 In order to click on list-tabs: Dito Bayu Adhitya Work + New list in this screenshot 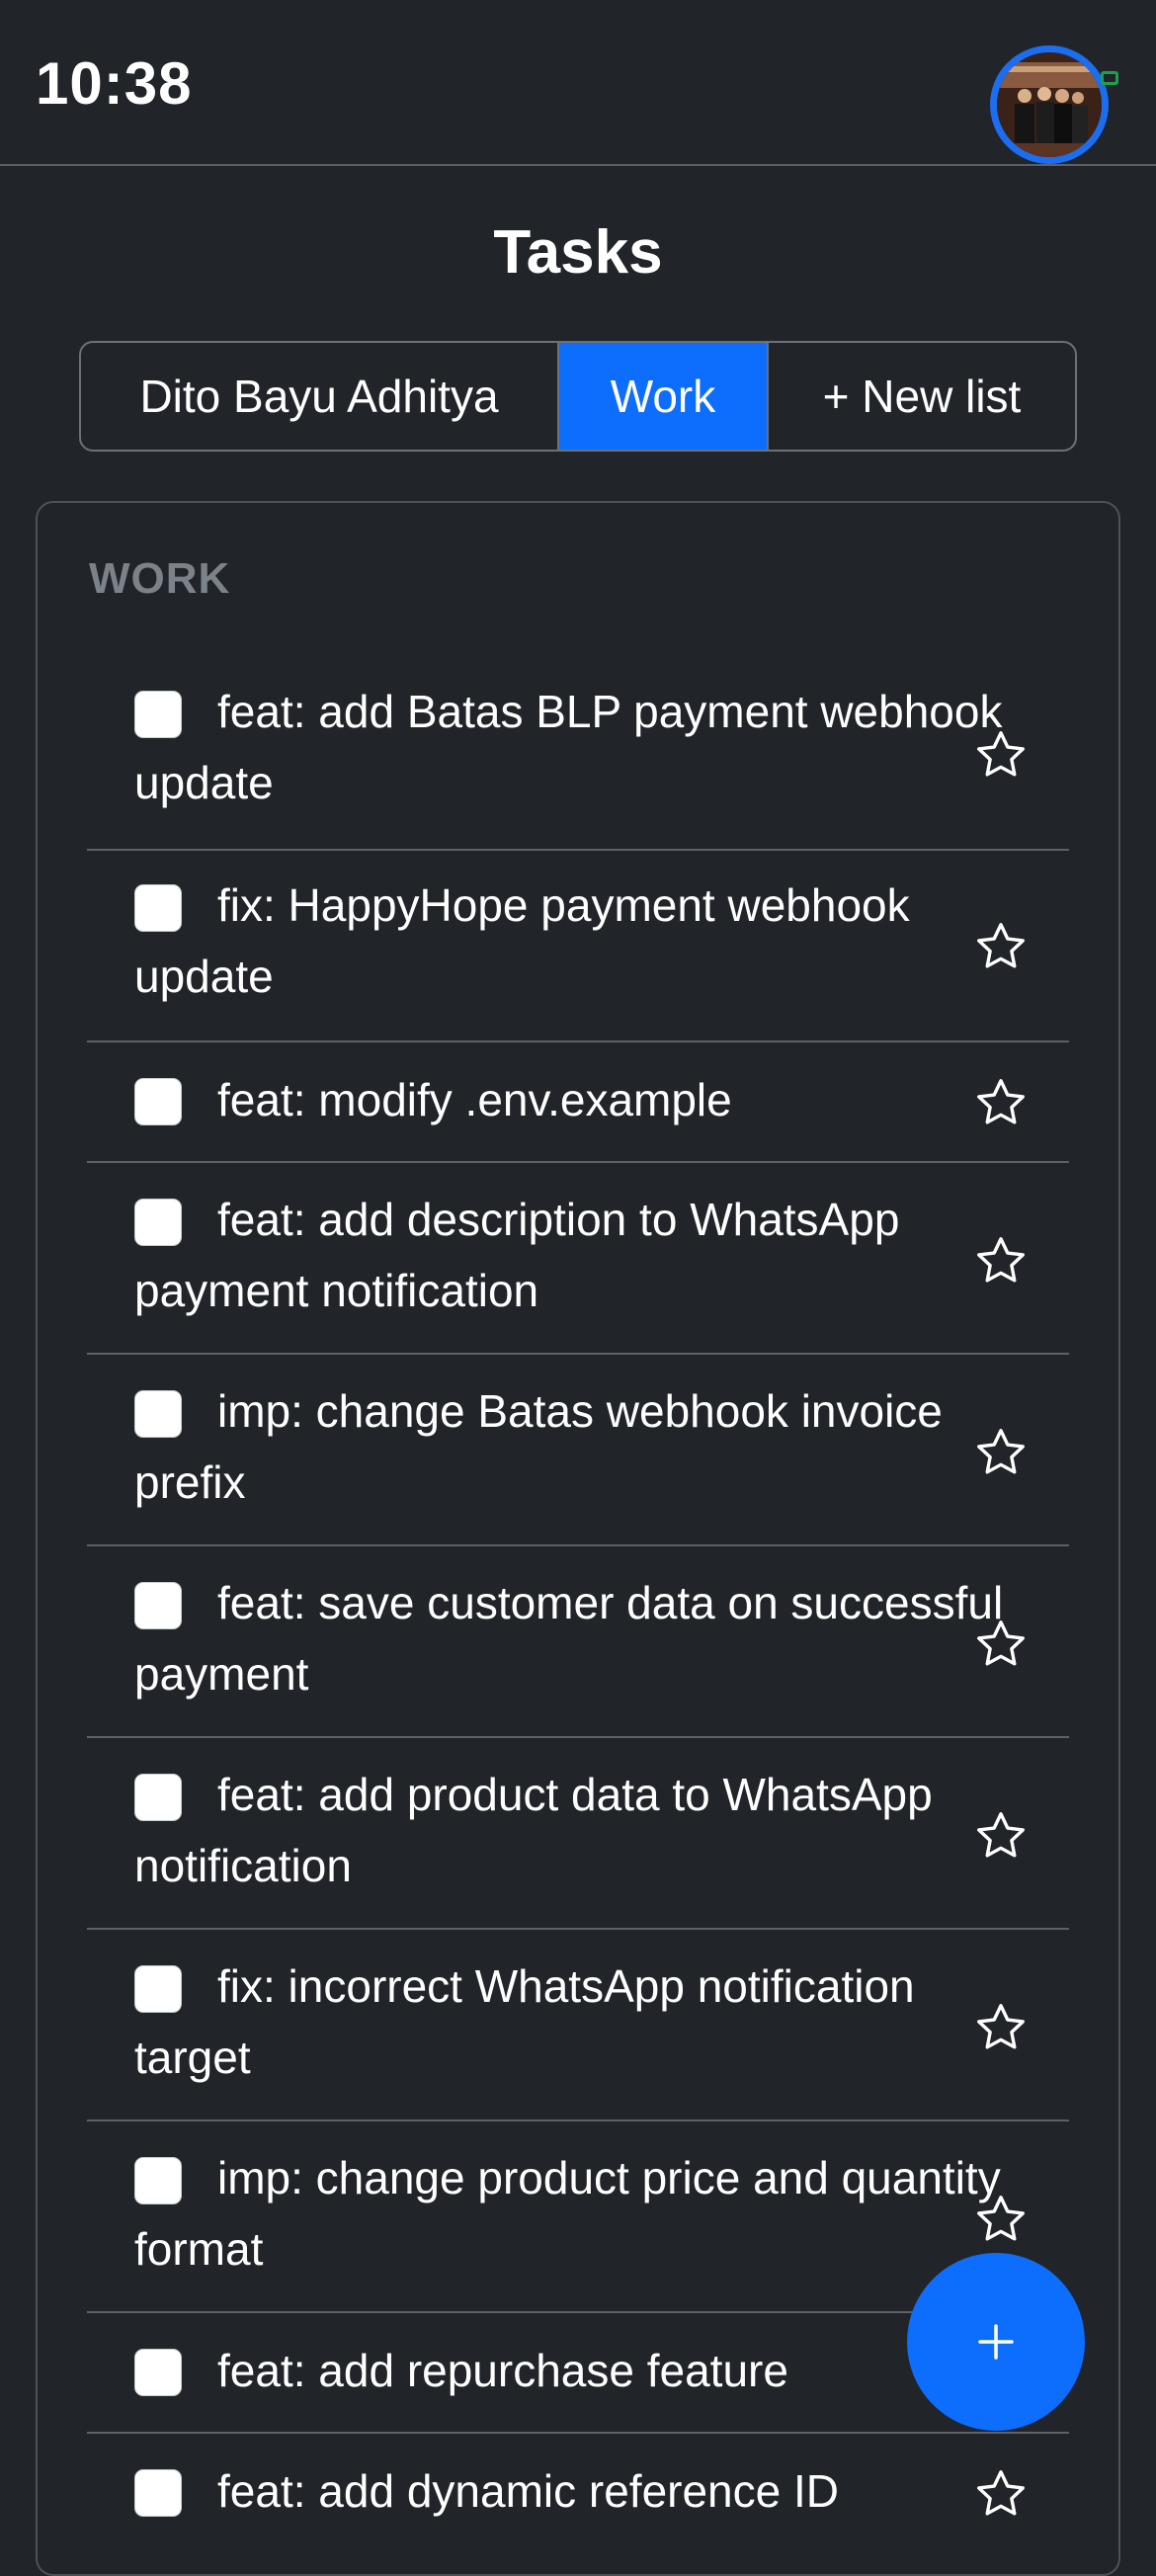, I will do `click(578, 396)`.